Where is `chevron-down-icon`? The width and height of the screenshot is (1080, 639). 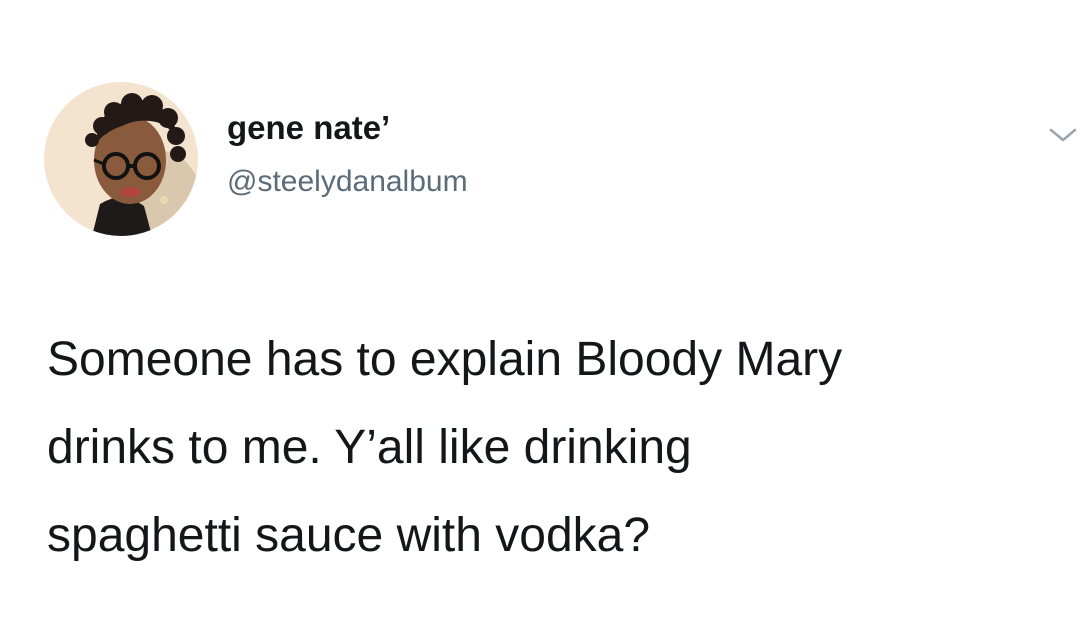 chevron-down-icon is located at coordinates (1063, 135).